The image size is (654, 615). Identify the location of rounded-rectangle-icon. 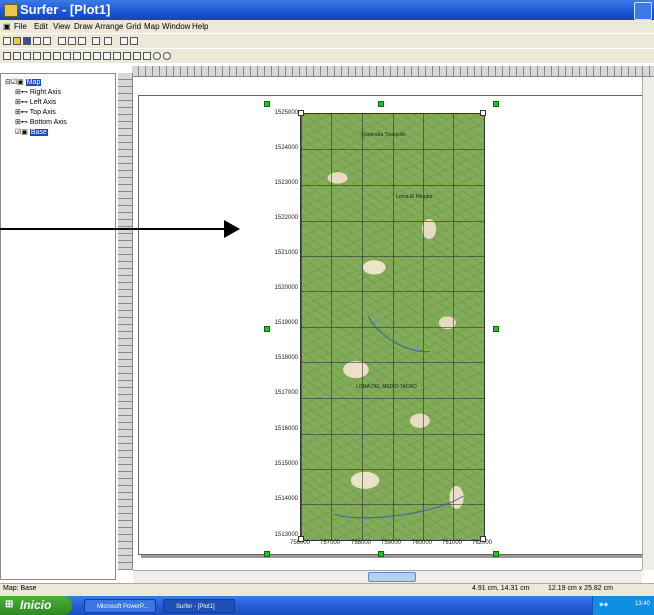
(147, 56).